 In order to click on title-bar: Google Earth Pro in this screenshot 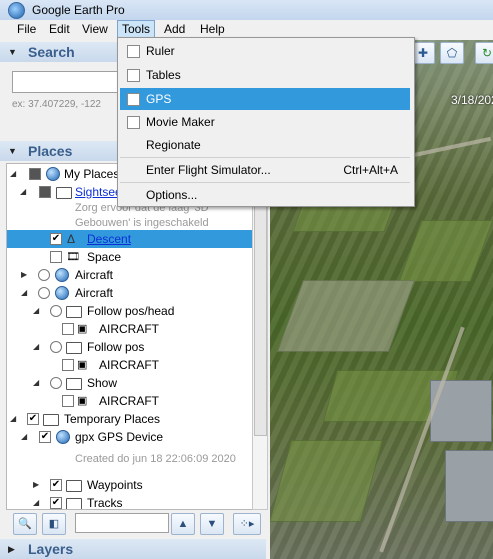, I will do `click(246, 10)`.